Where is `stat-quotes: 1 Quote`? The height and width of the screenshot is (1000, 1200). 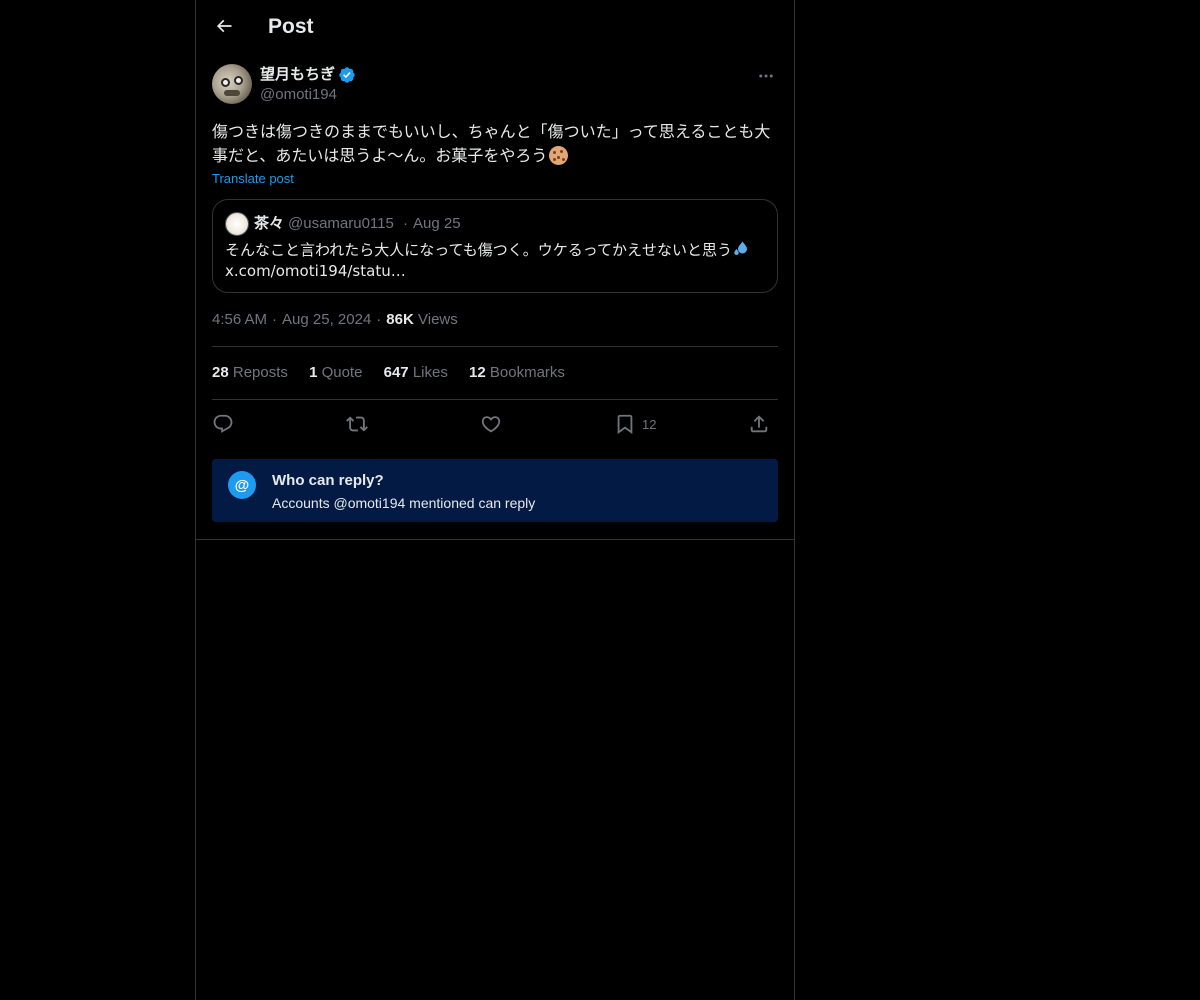 stat-quotes: 1 Quote is located at coordinates (335, 373).